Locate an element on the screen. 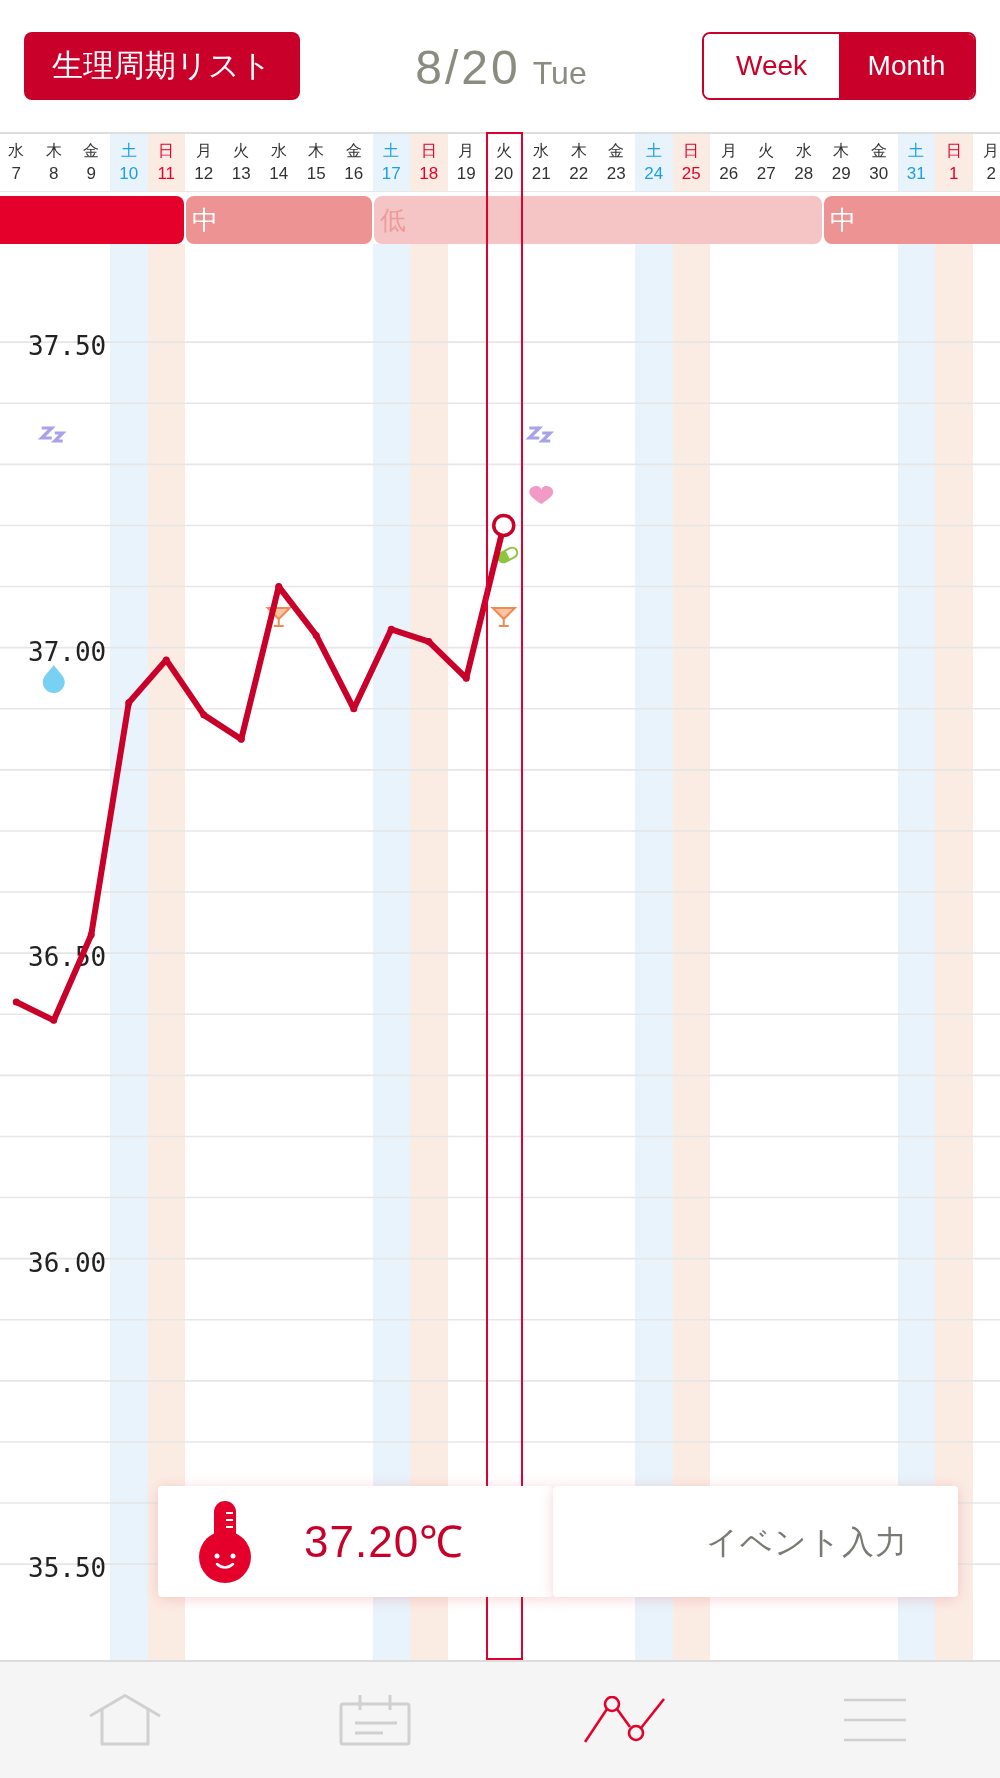 The width and height of the screenshot is (1000, 1778). date-label: 2 is located at coordinates (991, 173).